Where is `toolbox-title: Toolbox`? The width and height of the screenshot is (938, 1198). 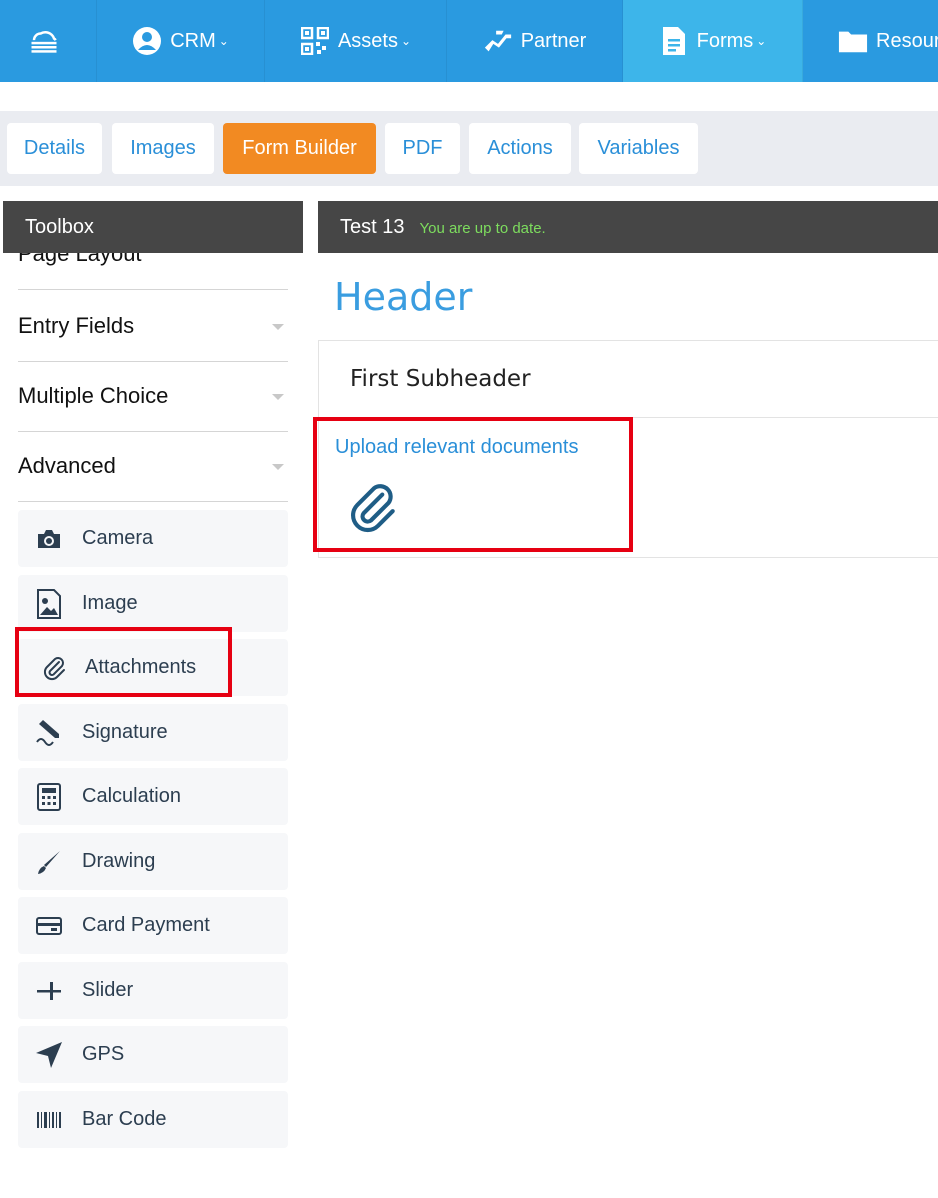 toolbox-title: Toolbox is located at coordinates (153, 227).